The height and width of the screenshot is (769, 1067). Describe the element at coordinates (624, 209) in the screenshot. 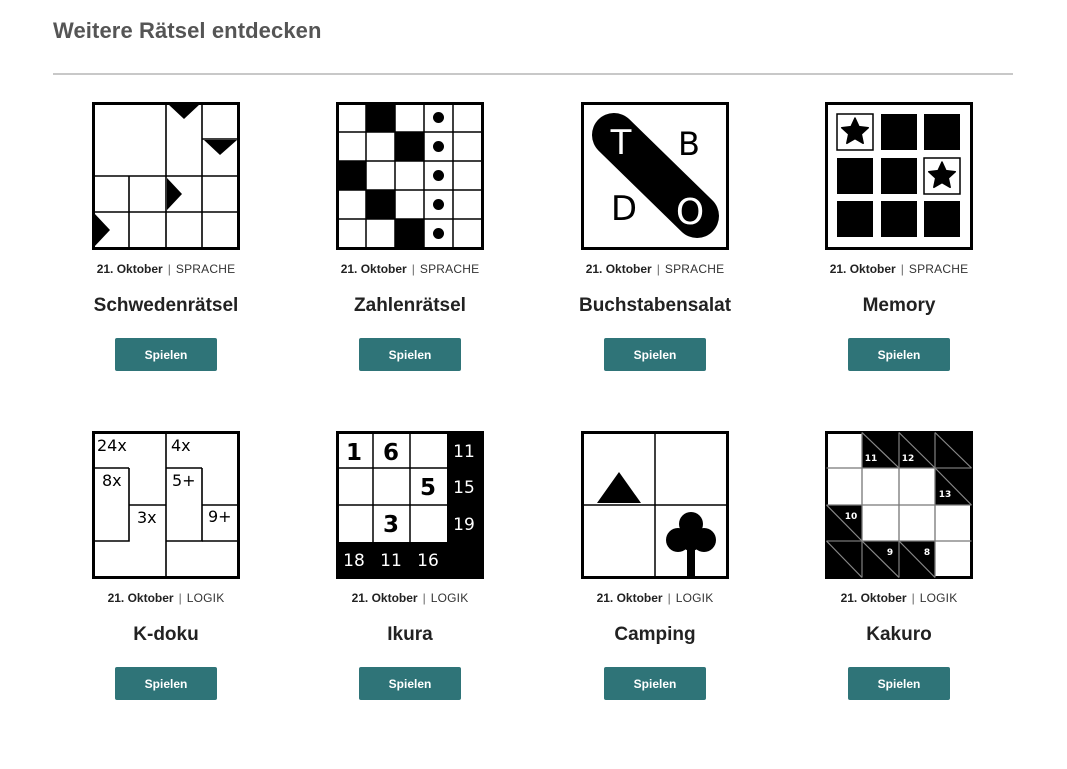

I see `icon-letter: D` at that location.